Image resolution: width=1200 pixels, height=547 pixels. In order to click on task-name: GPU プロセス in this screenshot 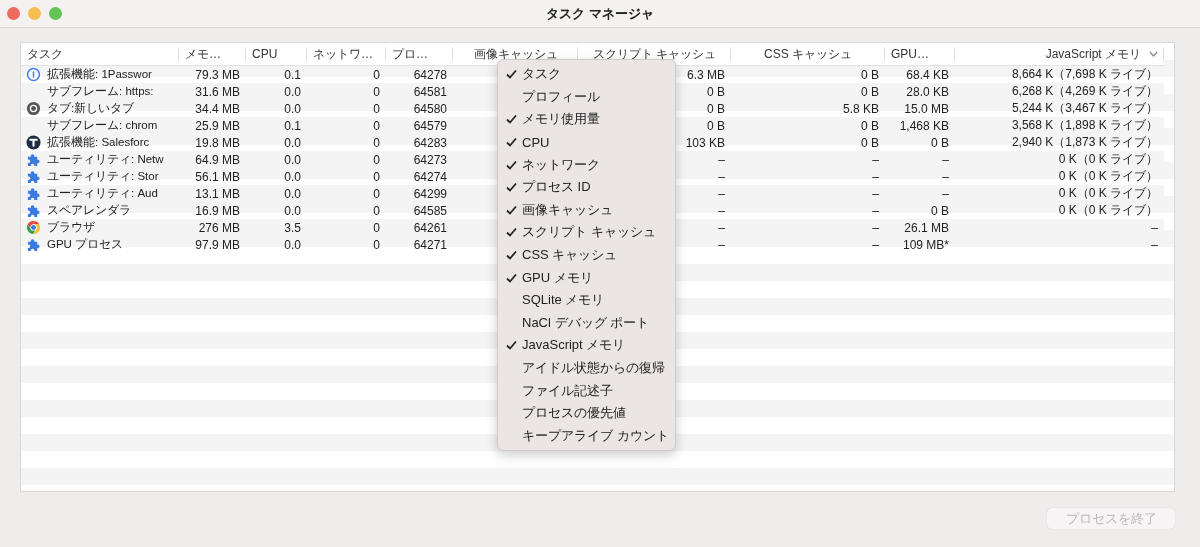, I will do `click(85, 244)`.